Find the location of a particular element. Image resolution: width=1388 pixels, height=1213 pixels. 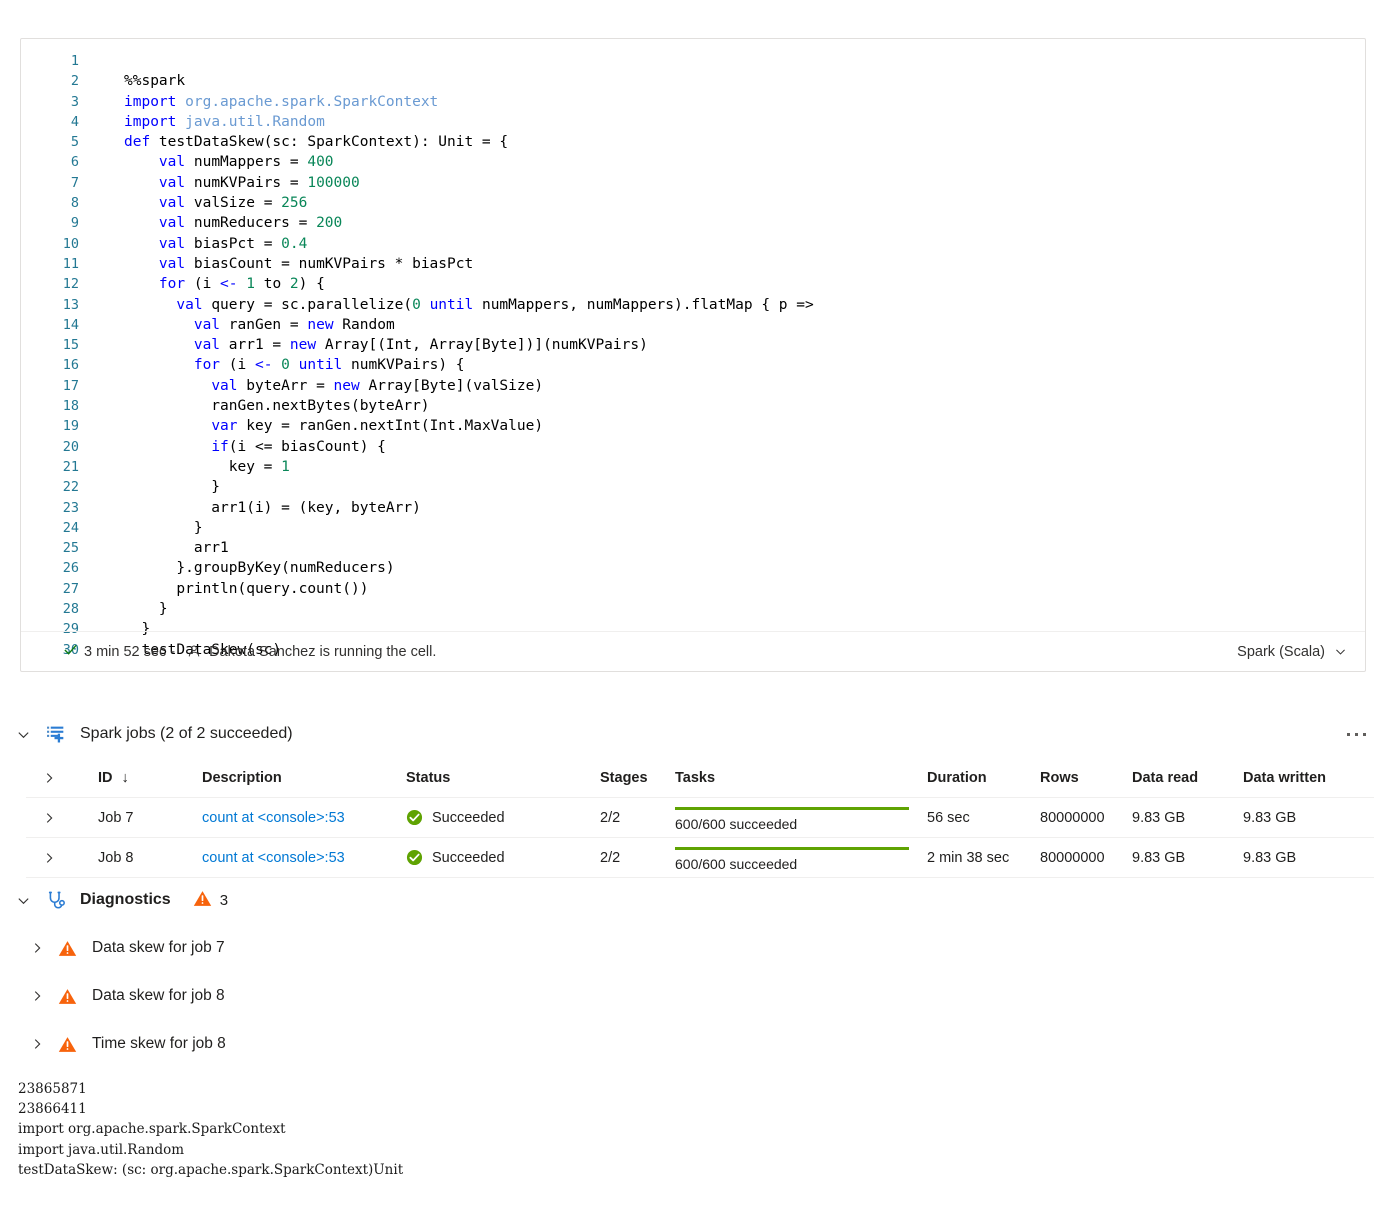

line-number: 16 is located at coordinates (70, 365).